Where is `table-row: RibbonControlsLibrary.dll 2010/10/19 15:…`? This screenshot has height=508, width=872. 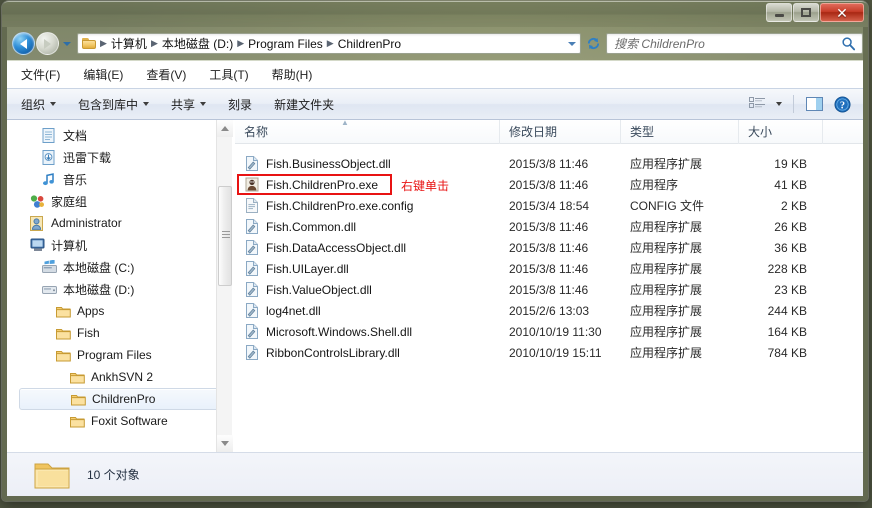 table-row: RibbonControlsLibrary.dll 2010/10/19 15:… is located at coordinates (549, 352).